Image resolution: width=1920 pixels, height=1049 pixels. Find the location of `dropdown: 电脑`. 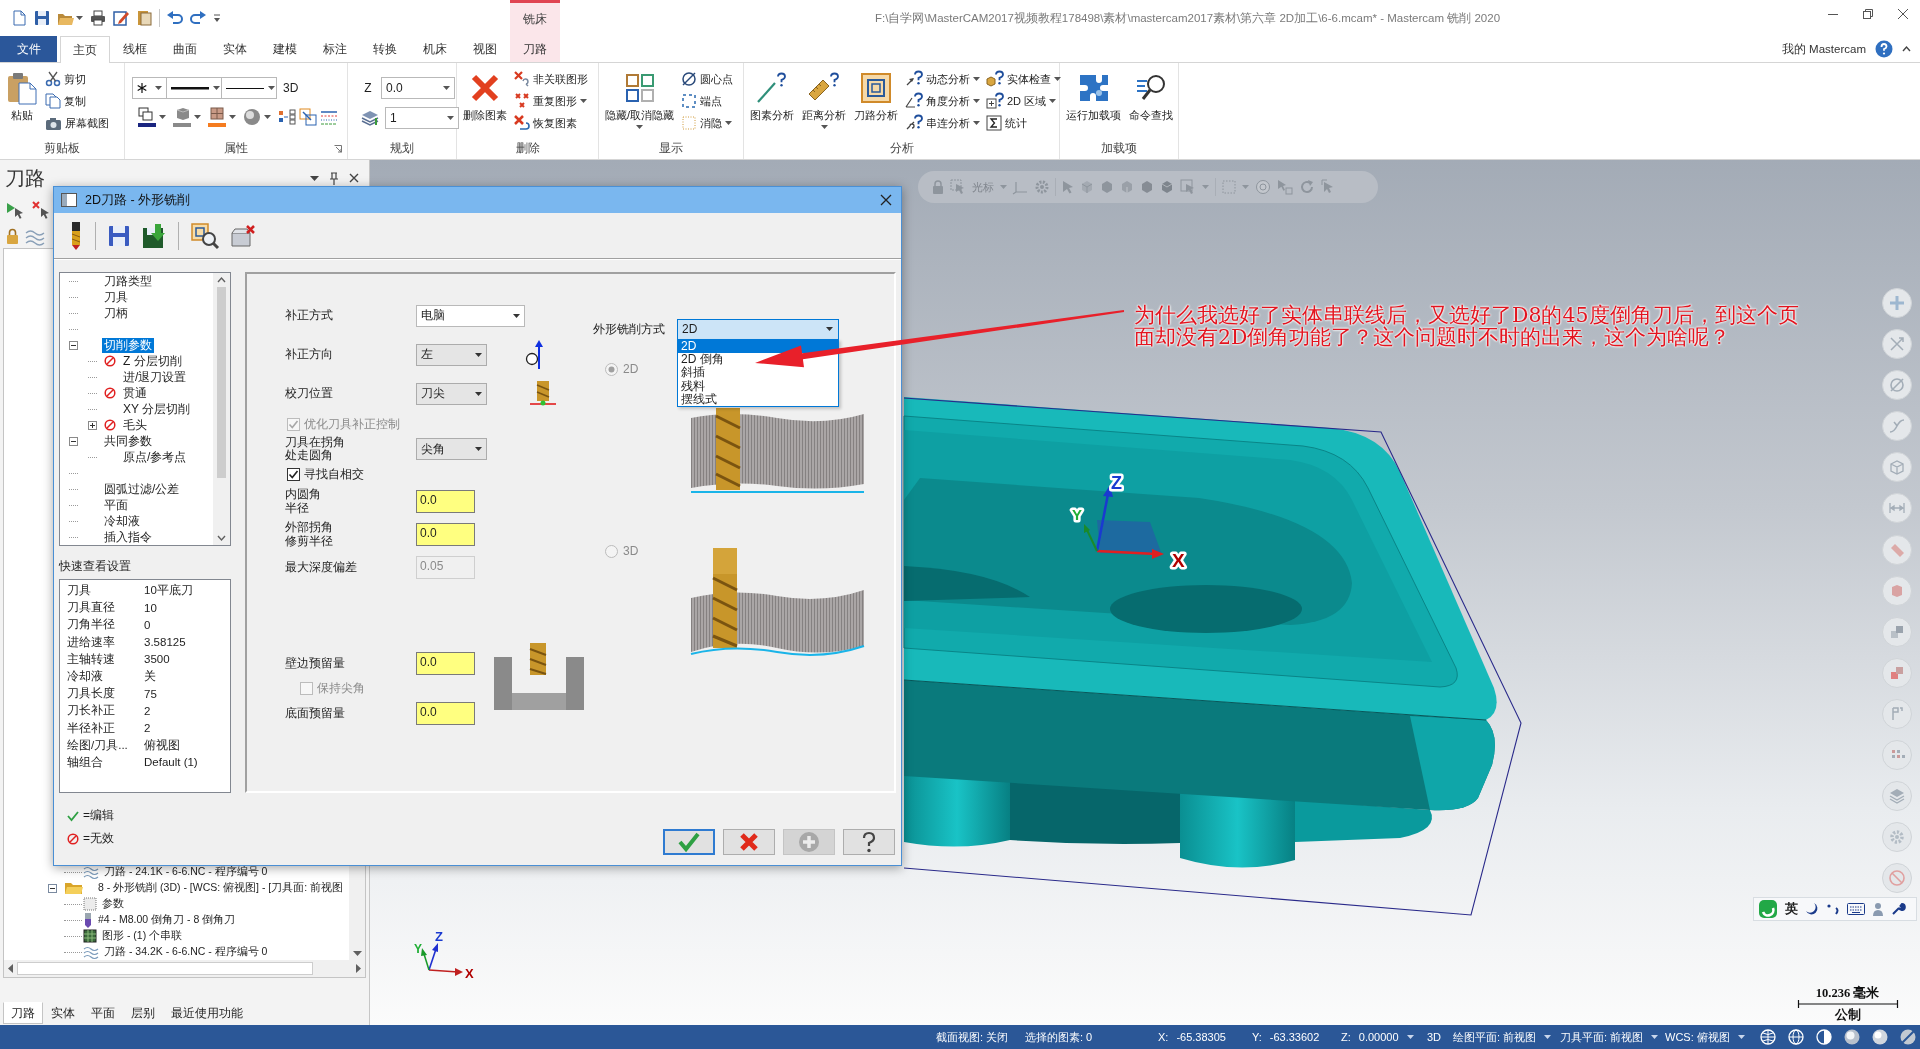

dropdown: 电脑 is located at coordinates (470, 315).